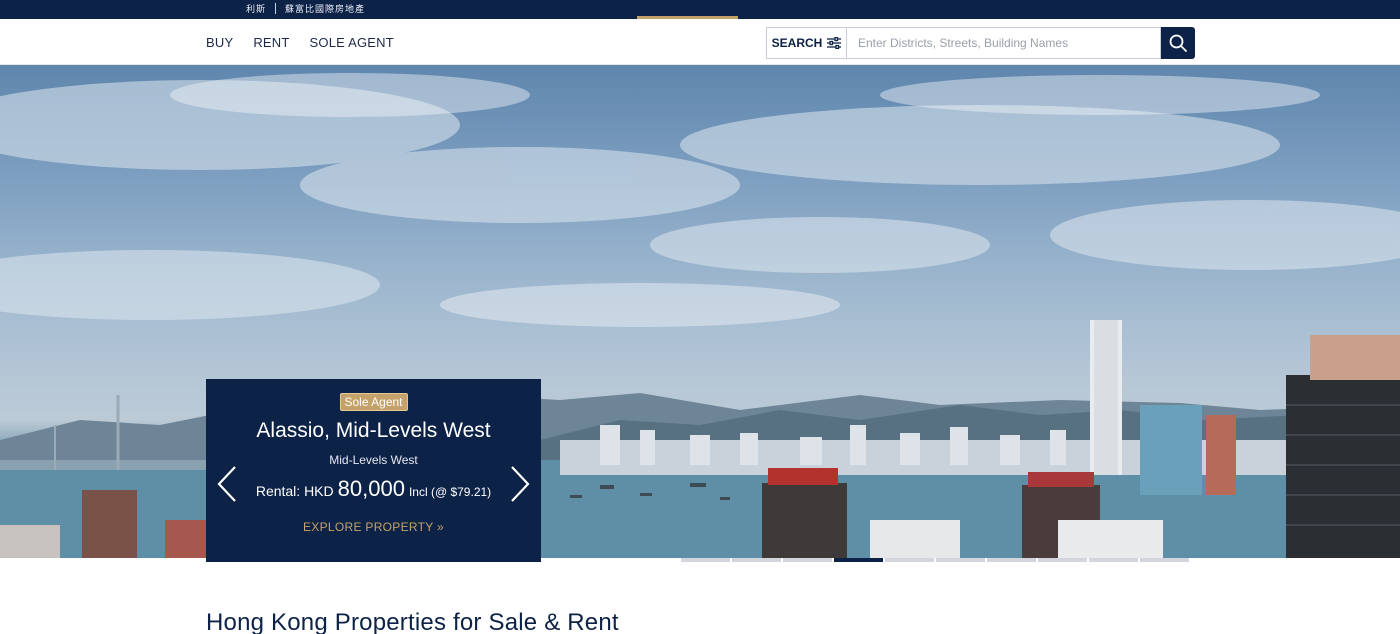  I want to click on sole-agent-badge: Sole Agent, so click(373, 402).